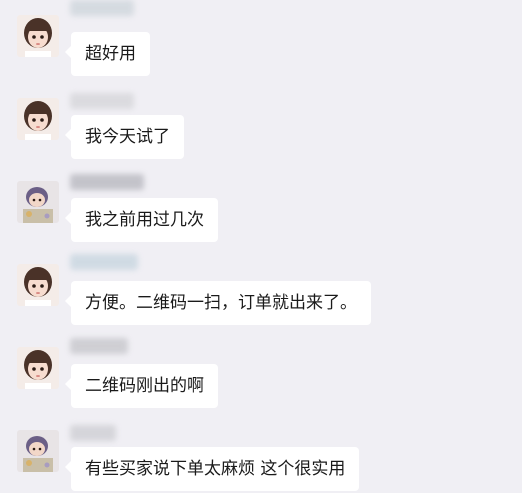  I want to click on message-bubble: 方便。二维码一扫，订单就出来了。, so click(218, 303).